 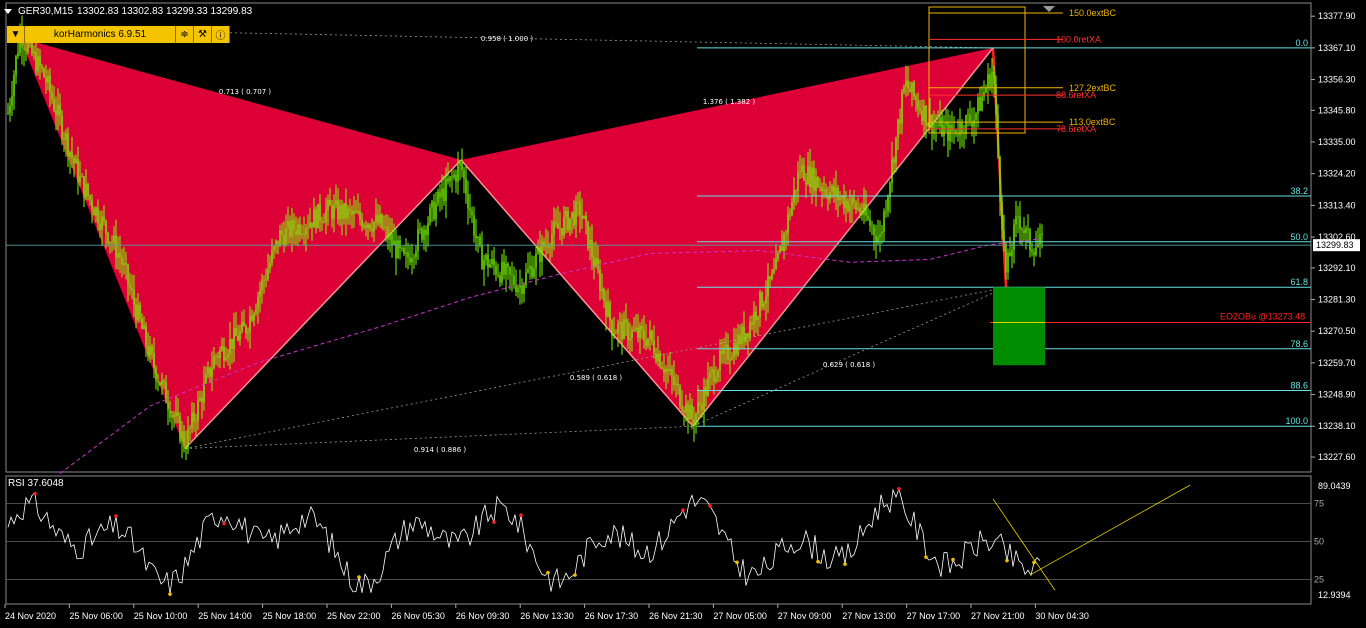 What do you see at coordinates (8, 11) in the screenshot?
I see `chart-menu-icon` at bounding box center [8, 11].